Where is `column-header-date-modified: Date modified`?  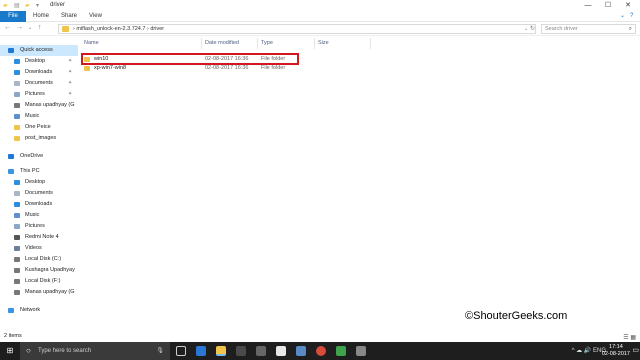
column-header-date-modified: Date modified is located at coordinates (222, 43).